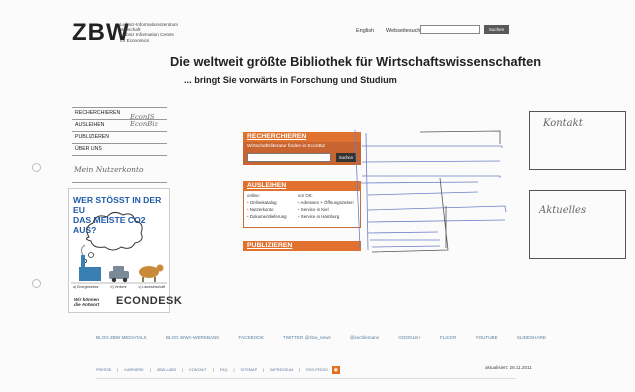 This screenshot has height=392, width=635. I want to click on footer-meta-link: FAQ, so click(224, 370).